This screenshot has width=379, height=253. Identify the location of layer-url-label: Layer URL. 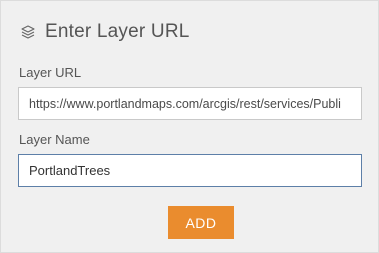
(50, 72).